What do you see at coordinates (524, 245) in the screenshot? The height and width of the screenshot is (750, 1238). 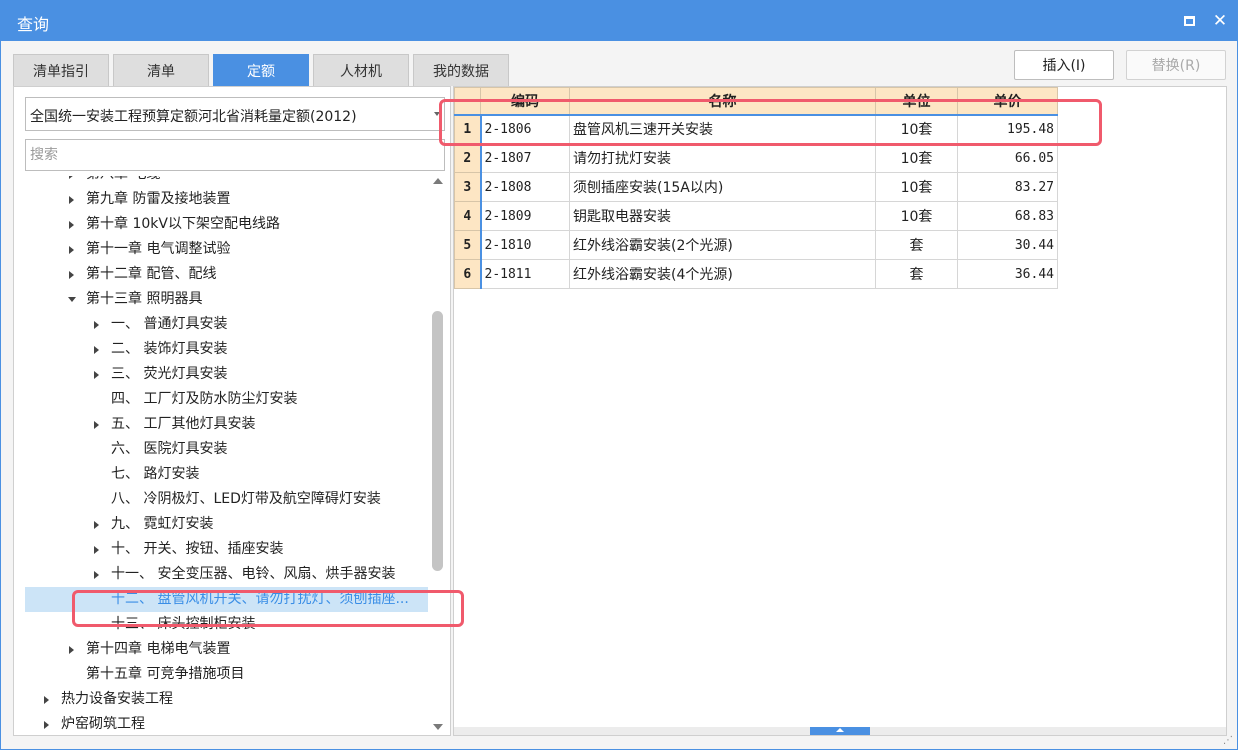 I see `code-cell: 2-1810` at bounding box center [524, 245].